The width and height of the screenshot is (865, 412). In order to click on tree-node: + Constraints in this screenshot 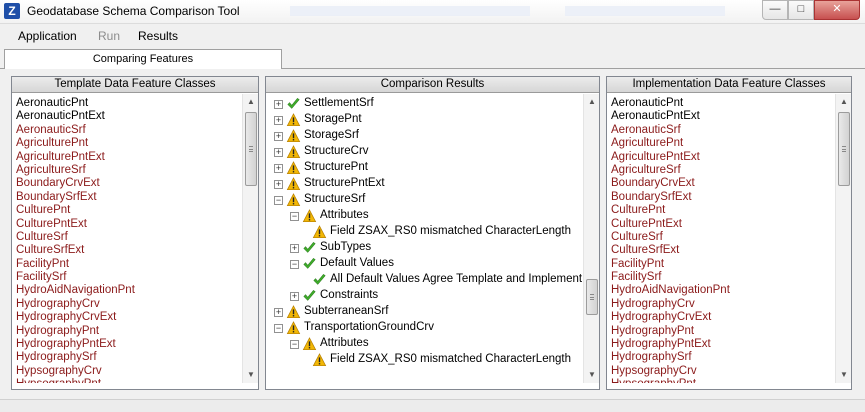, I will do `click(427, 296)`.